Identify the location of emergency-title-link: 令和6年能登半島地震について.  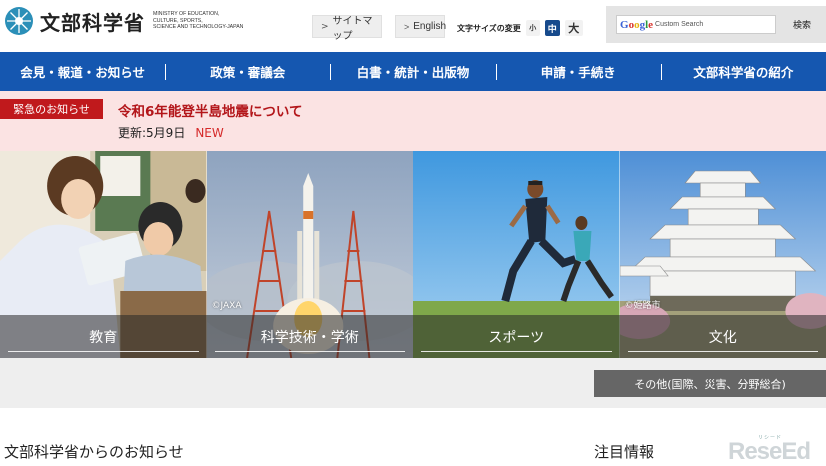
(210, 110).